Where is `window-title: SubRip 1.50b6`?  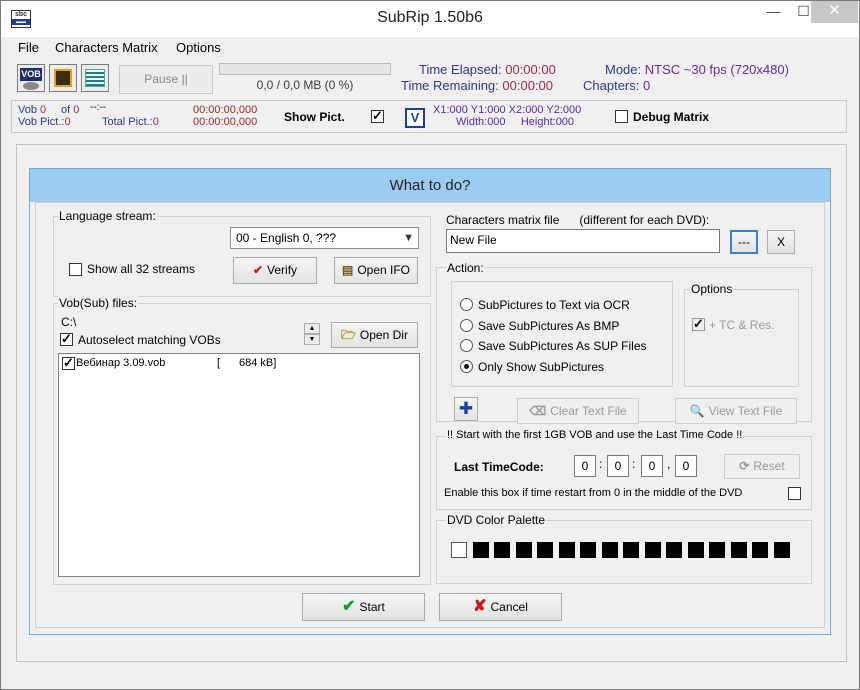
window-title: SubRip 1.50b6 is located at coordinates (430, 17).